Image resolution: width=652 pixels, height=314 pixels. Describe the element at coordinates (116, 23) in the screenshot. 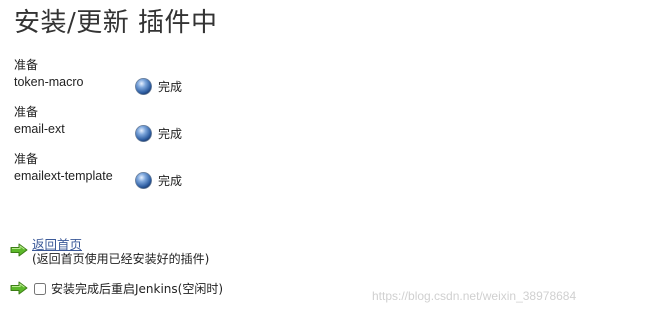

I see `page-title: 安装/更新 插件中` at that location.